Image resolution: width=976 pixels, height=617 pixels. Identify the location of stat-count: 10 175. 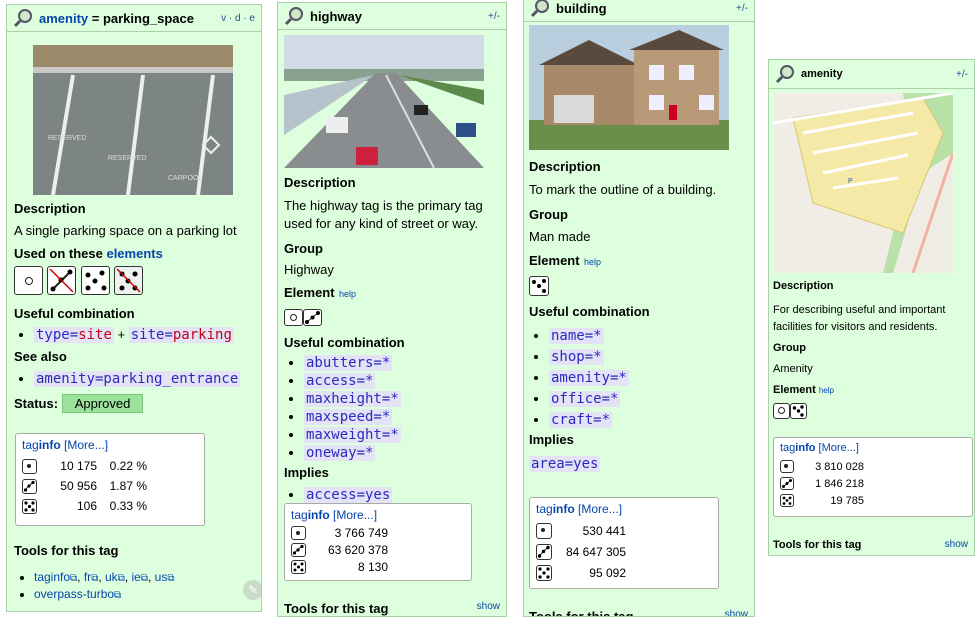
(78, 466).